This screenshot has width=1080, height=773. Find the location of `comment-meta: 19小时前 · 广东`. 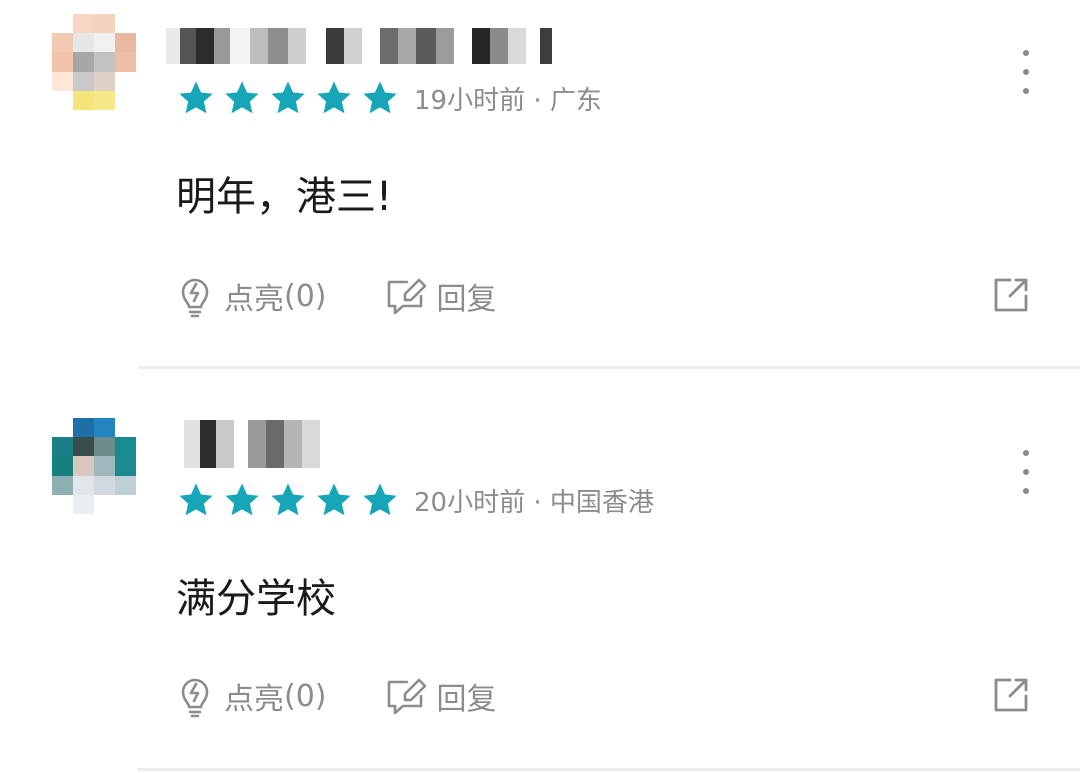

comment-meta: 19小时前 · 广东 is located at coordinates (389, 98).